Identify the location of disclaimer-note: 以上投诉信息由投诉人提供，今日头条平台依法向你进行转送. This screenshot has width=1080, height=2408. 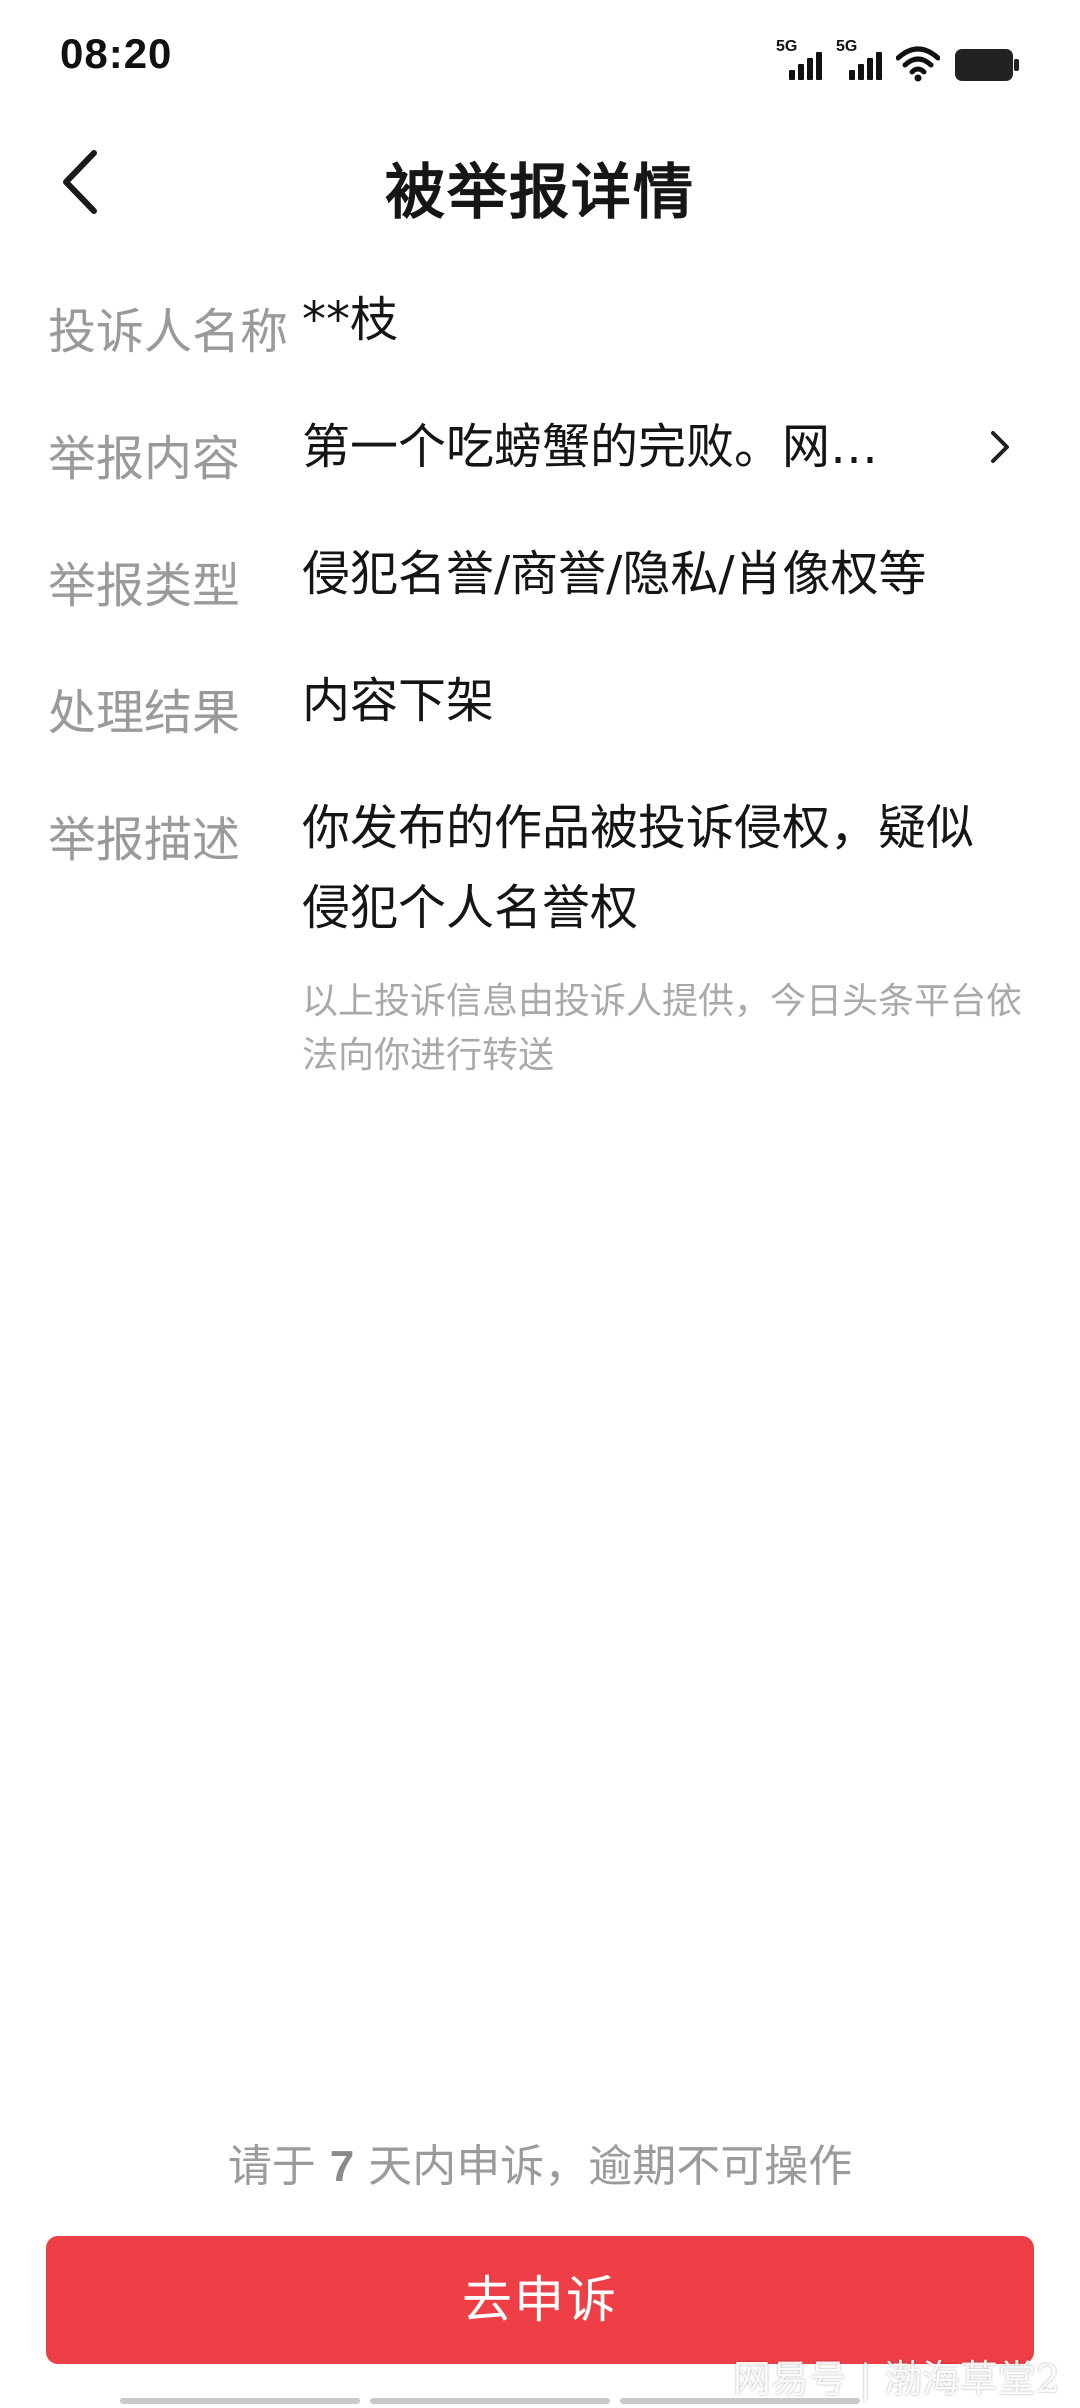
(662, 1028).